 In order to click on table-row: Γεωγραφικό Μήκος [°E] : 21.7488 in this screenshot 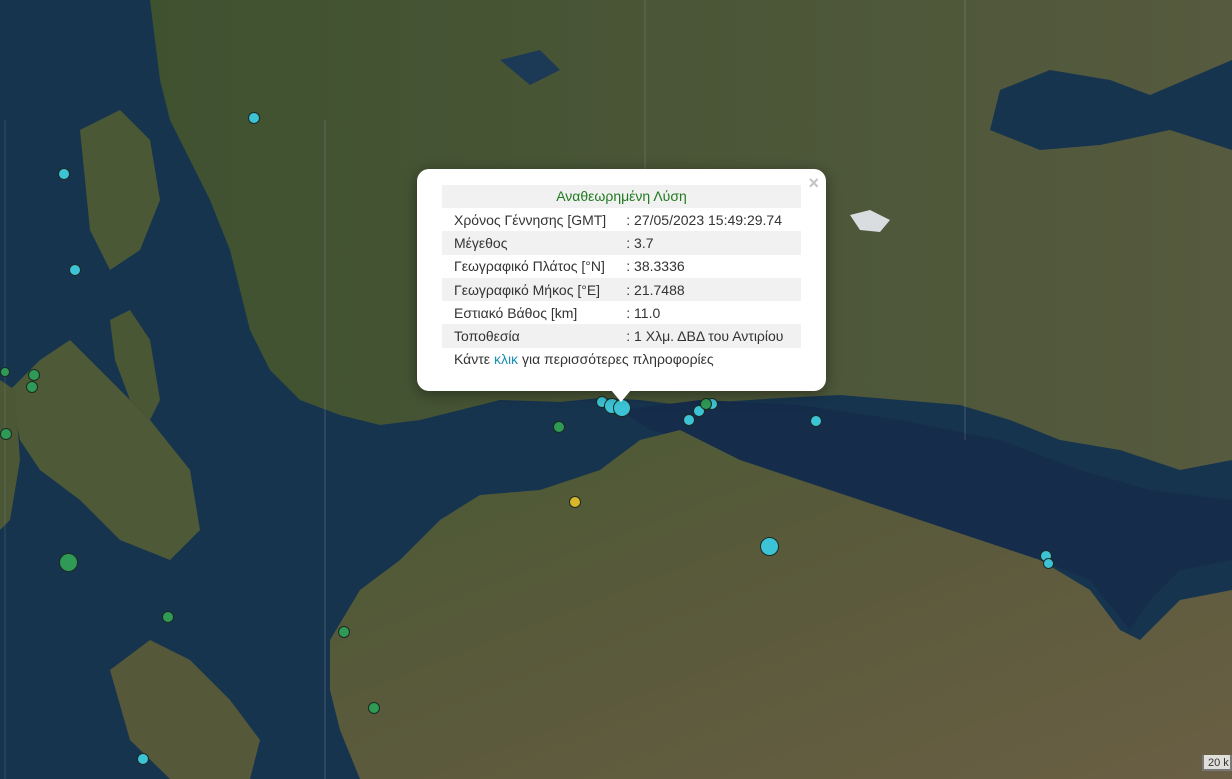, I will do `click(621, 289)`.